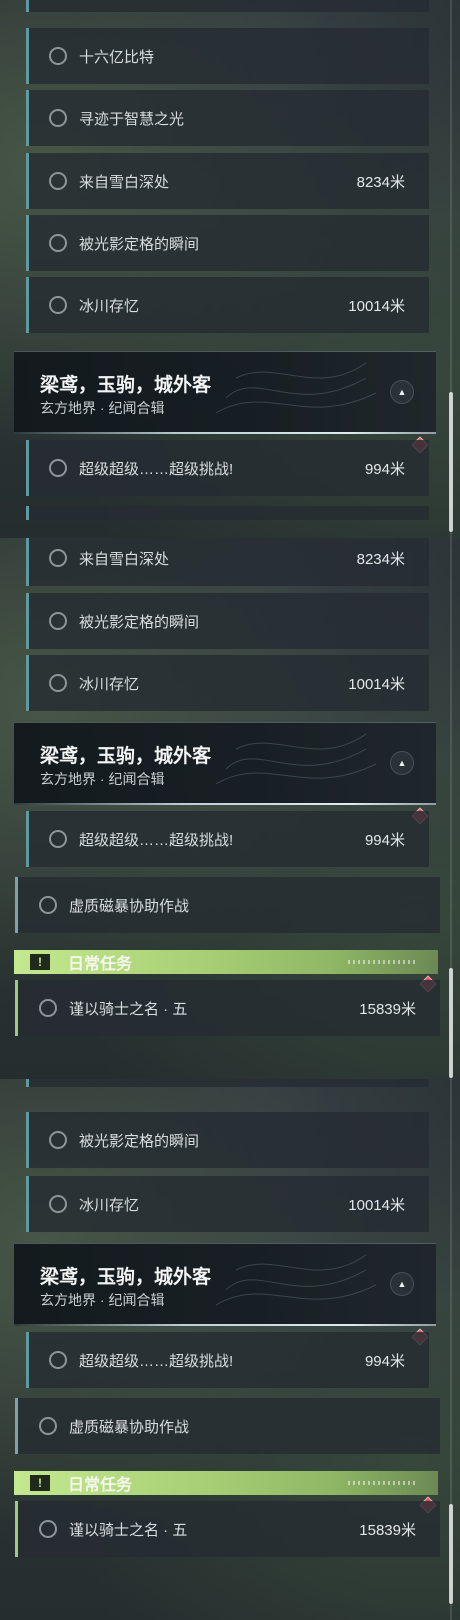 The height and width of the screenshot is (1620, 460). What do you see at coordinates (227, 118) in the screenshot?
I see `quest-row: 寻迹于智慧之光` at bounding box center [227, 118].